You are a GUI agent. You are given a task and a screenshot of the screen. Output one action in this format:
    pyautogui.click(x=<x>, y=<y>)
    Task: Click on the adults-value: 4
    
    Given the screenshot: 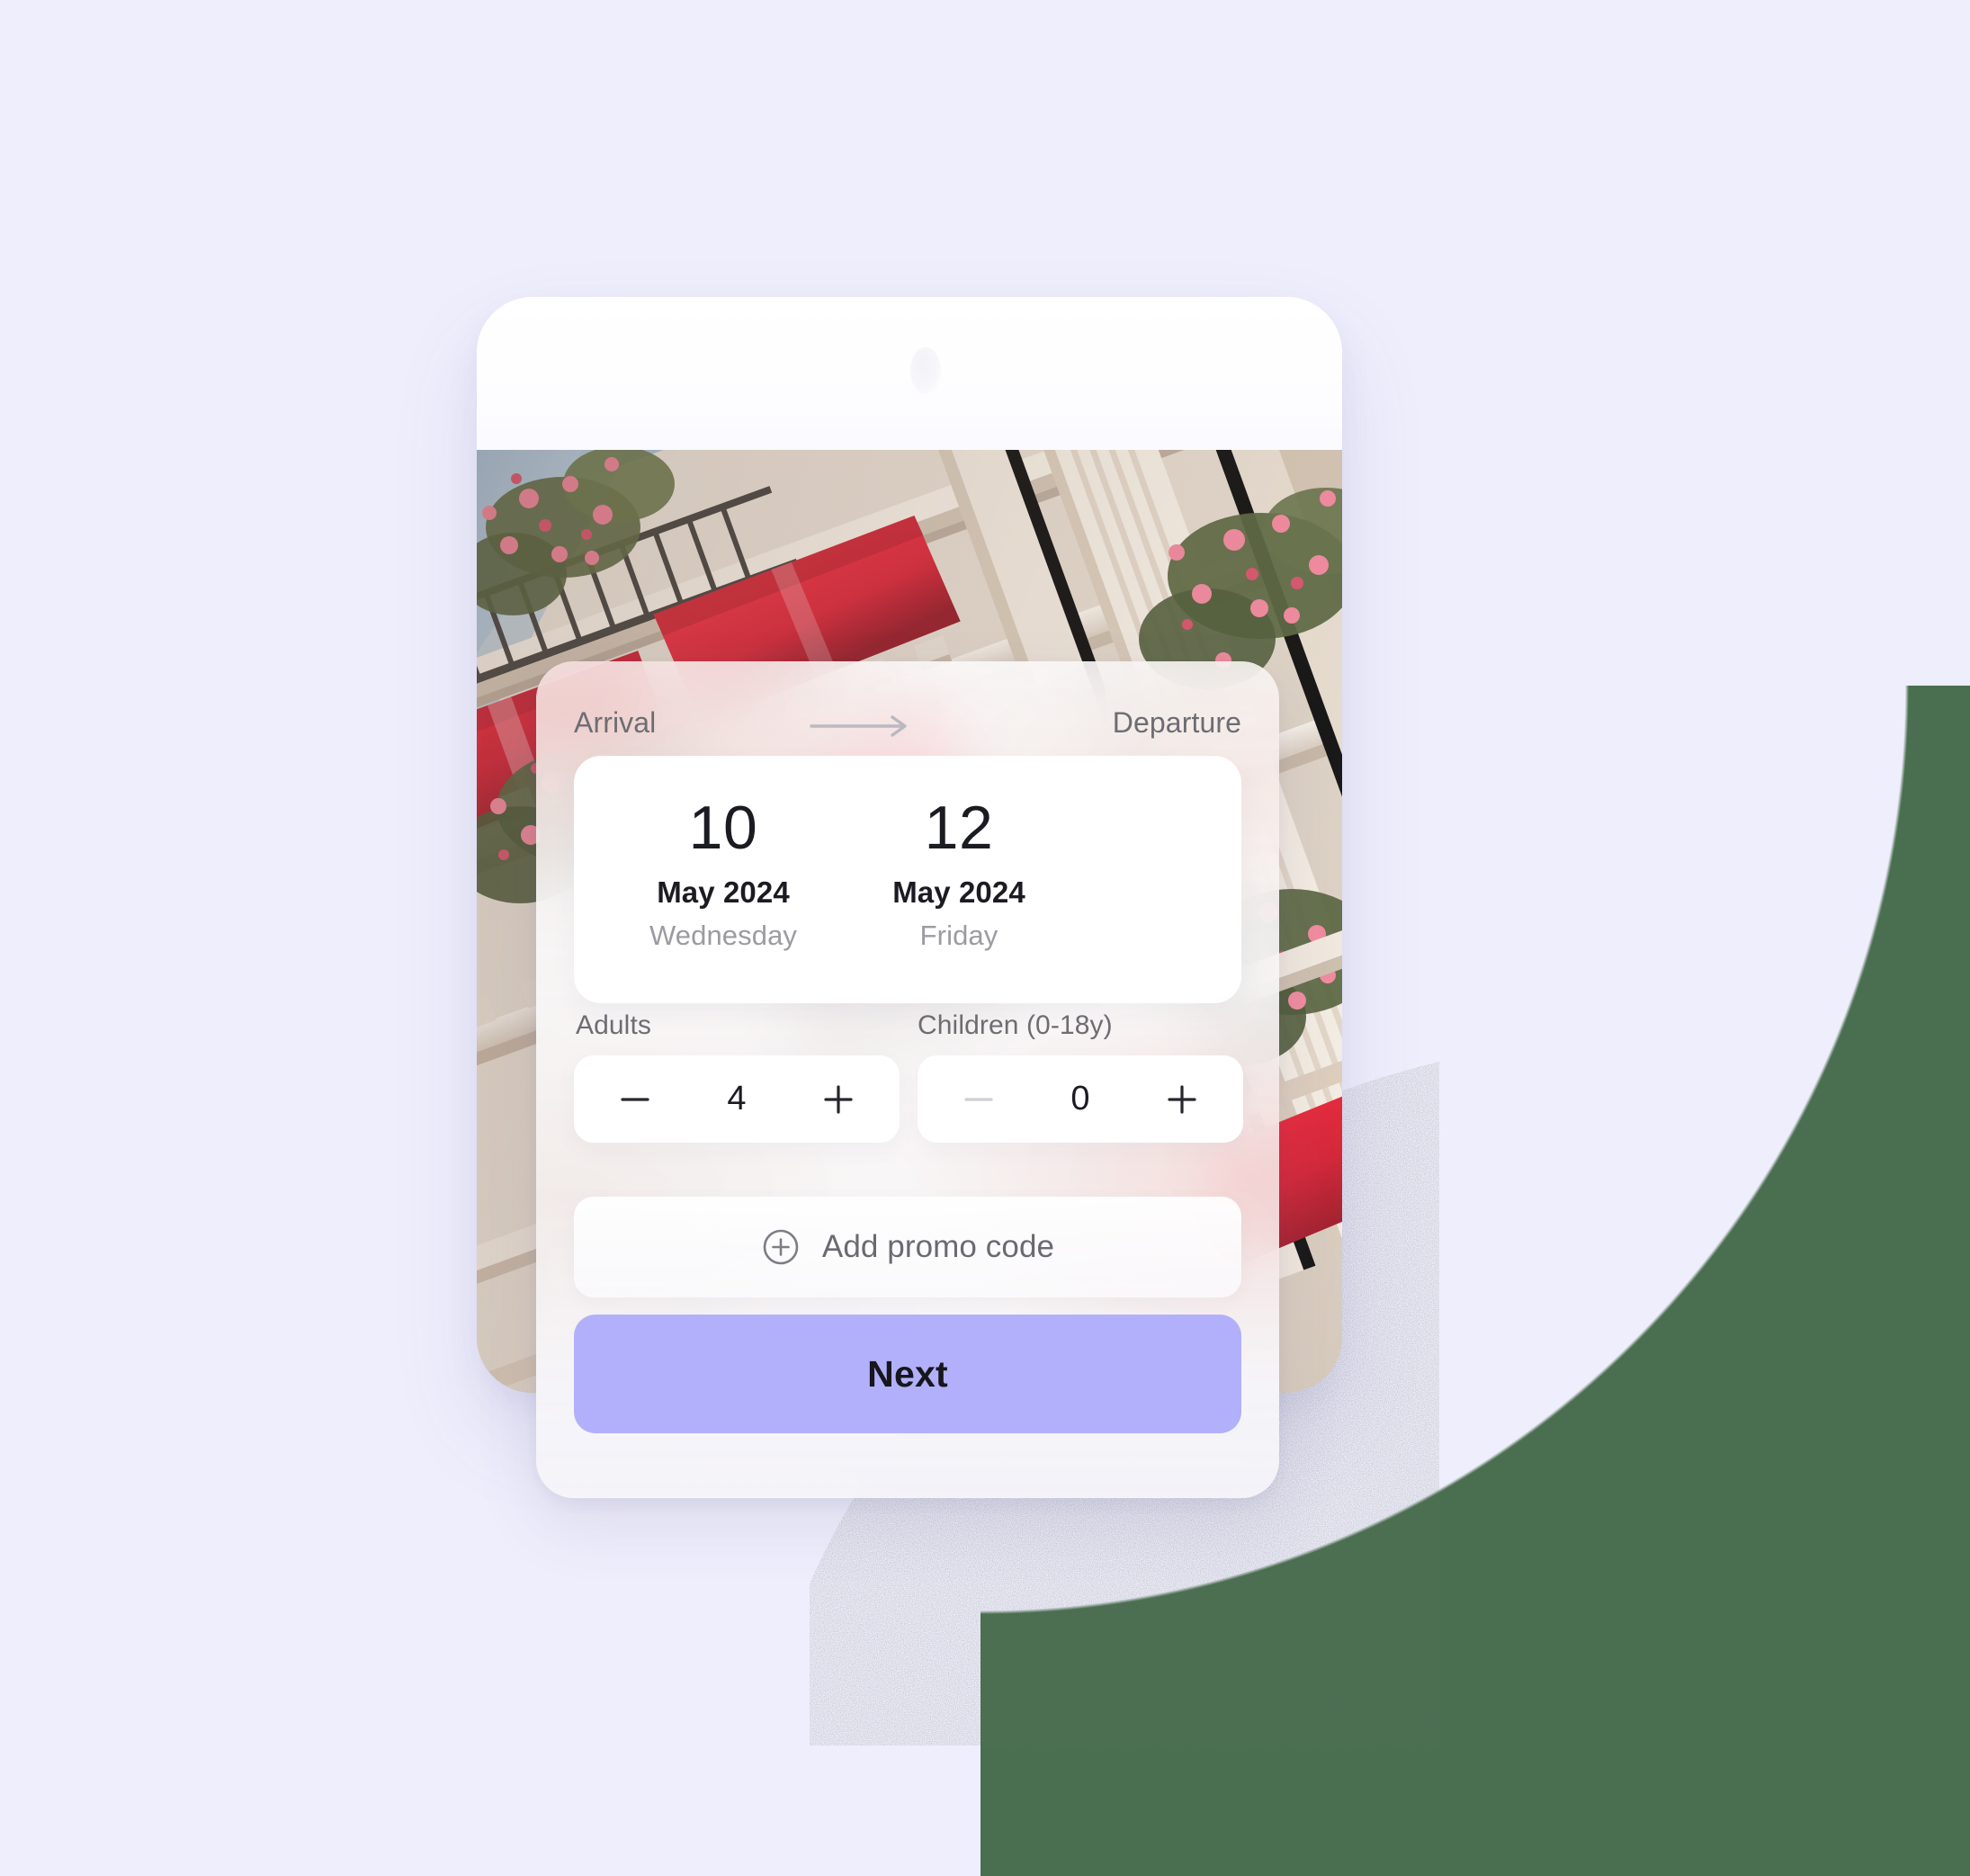 What is the action you would take?
    pyautogui.click(x=737, y=1099)
    